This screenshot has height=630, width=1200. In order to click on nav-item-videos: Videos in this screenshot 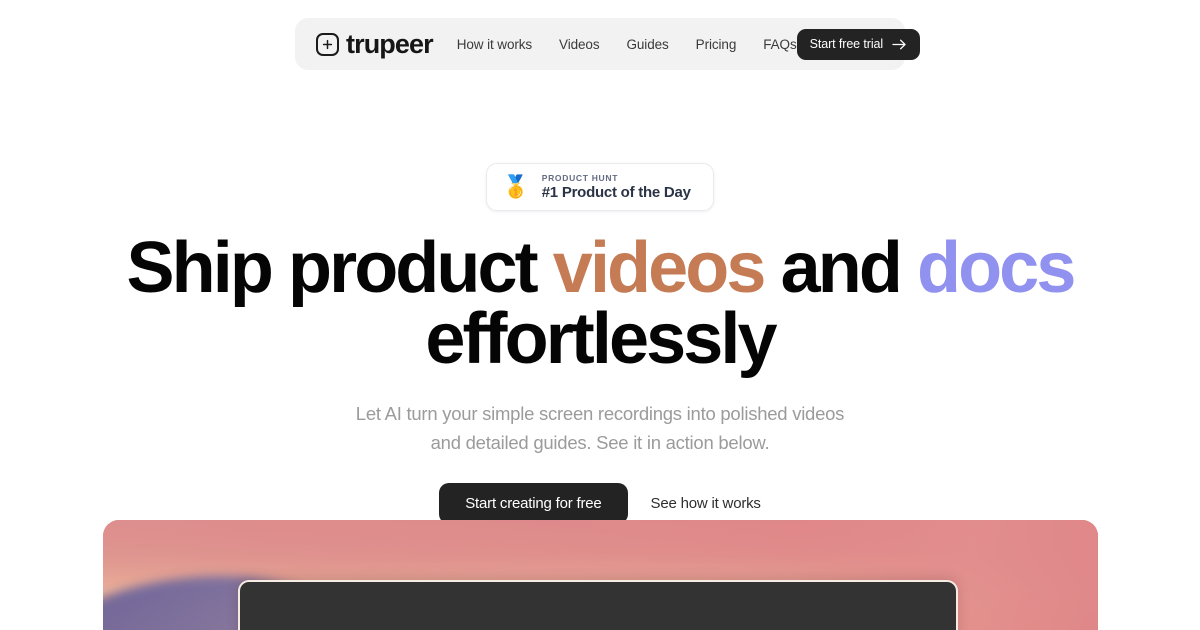, I will do `click(579, 44)`.